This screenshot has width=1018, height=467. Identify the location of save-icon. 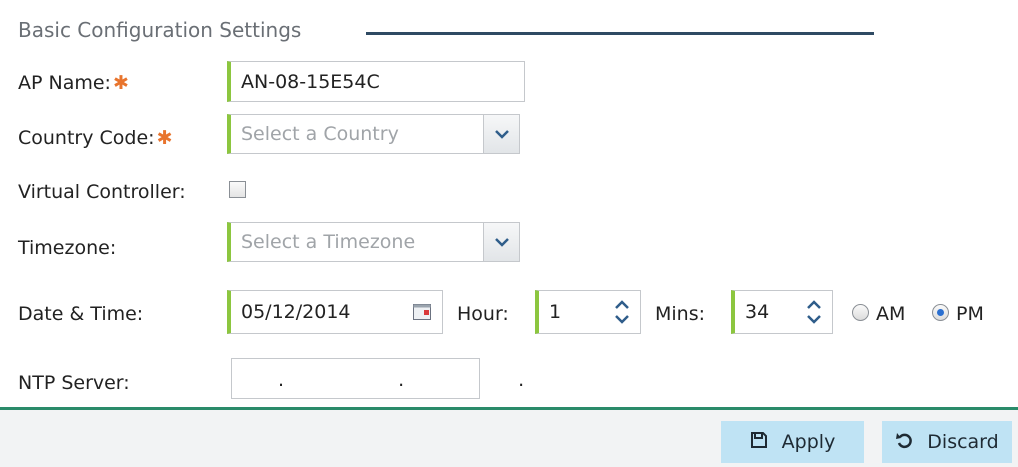
(759, 442).